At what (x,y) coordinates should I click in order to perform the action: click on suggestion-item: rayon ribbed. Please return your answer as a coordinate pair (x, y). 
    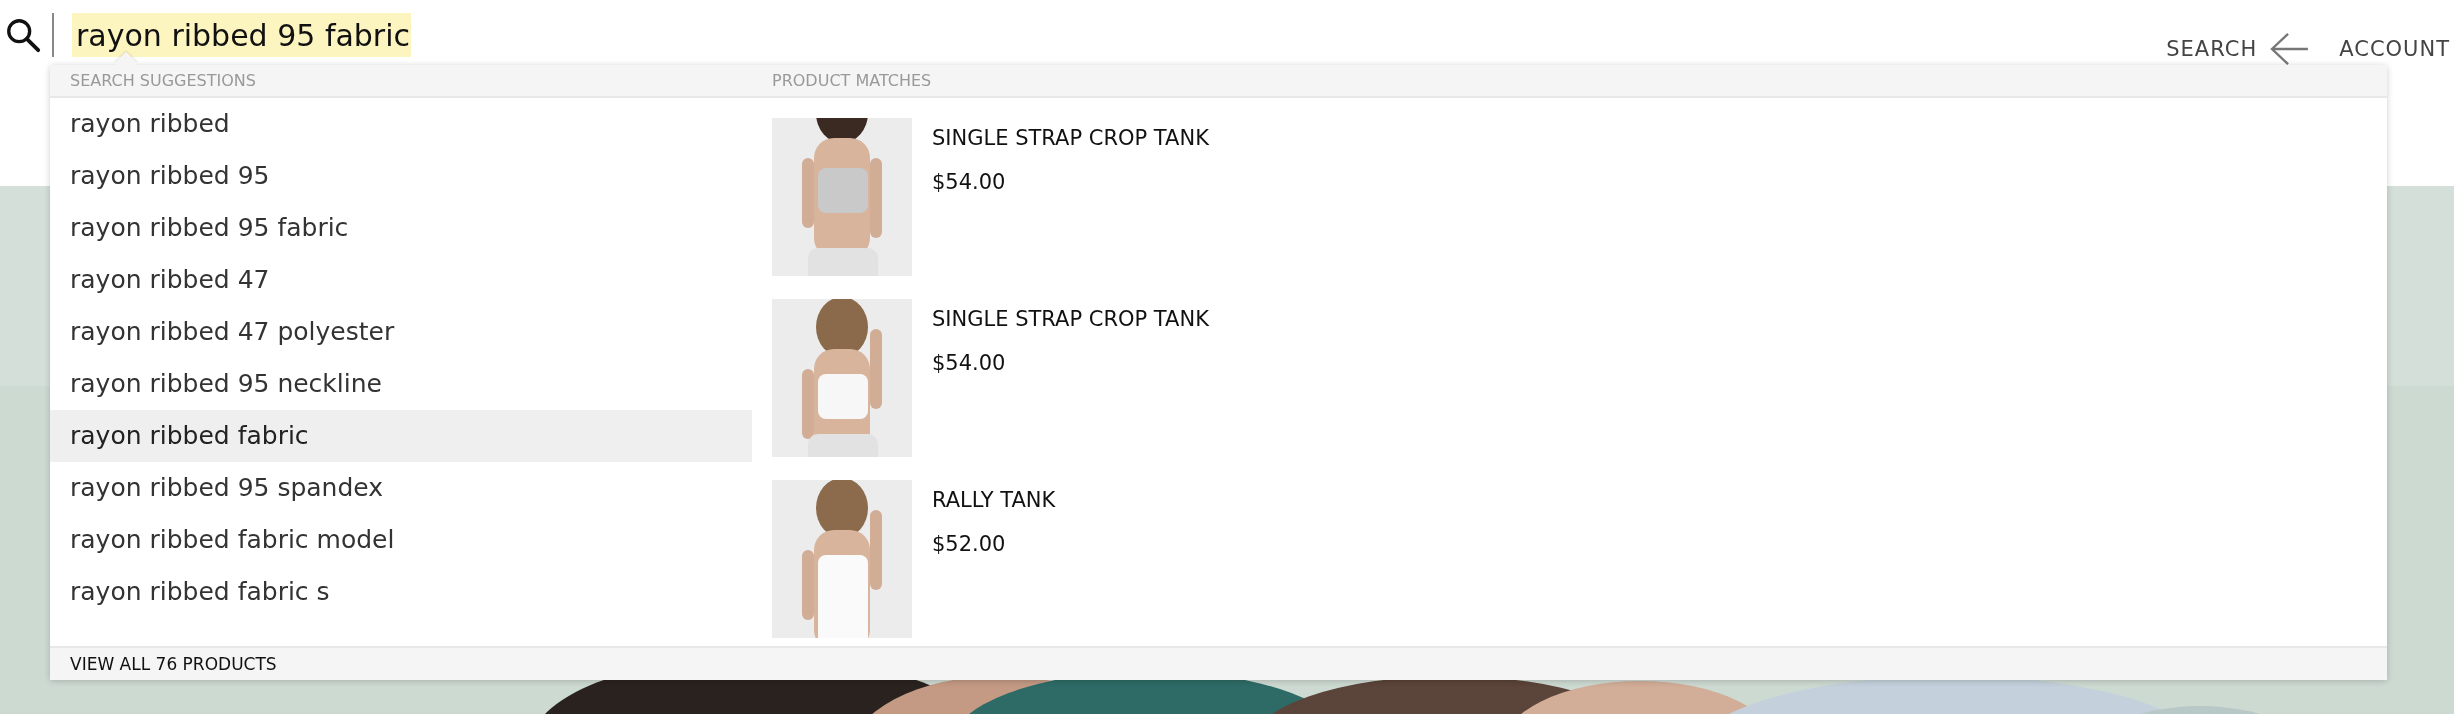
    Looking at the image, I should click on (401, 124).